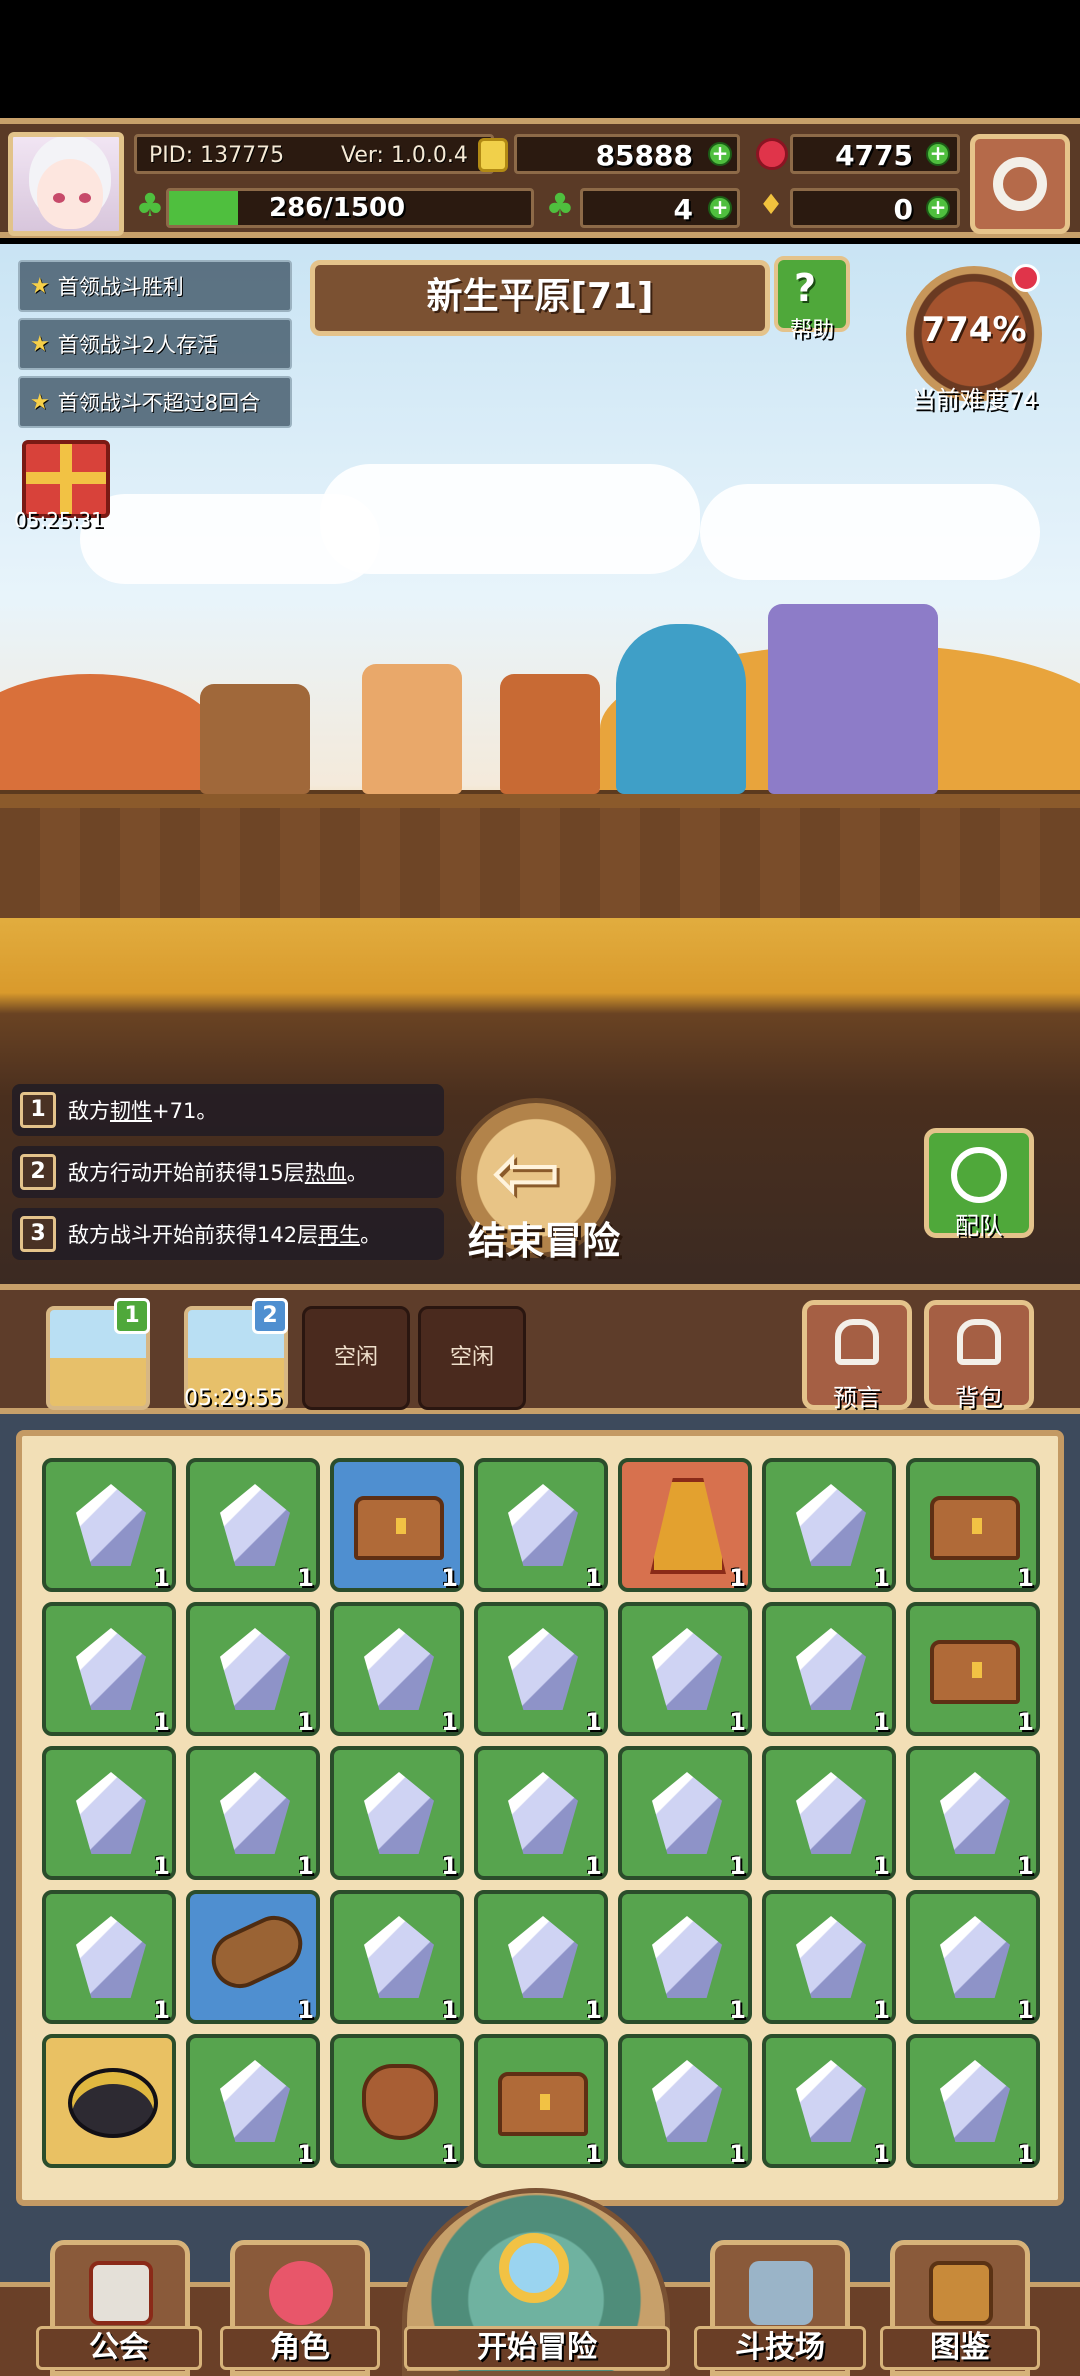  I want to click on stamina-text: 286/1500, so click(337, 208).